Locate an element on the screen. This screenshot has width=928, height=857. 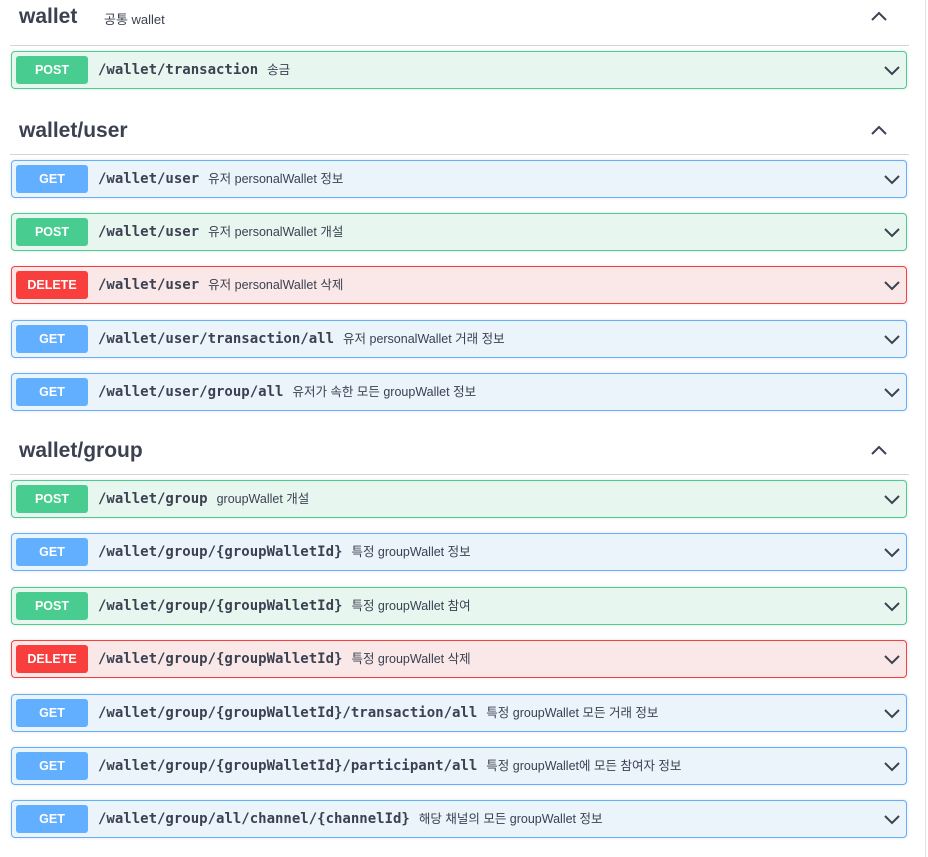
operation-summary: 유저 personalWallet 개설 is located at coordinates (276, 232).